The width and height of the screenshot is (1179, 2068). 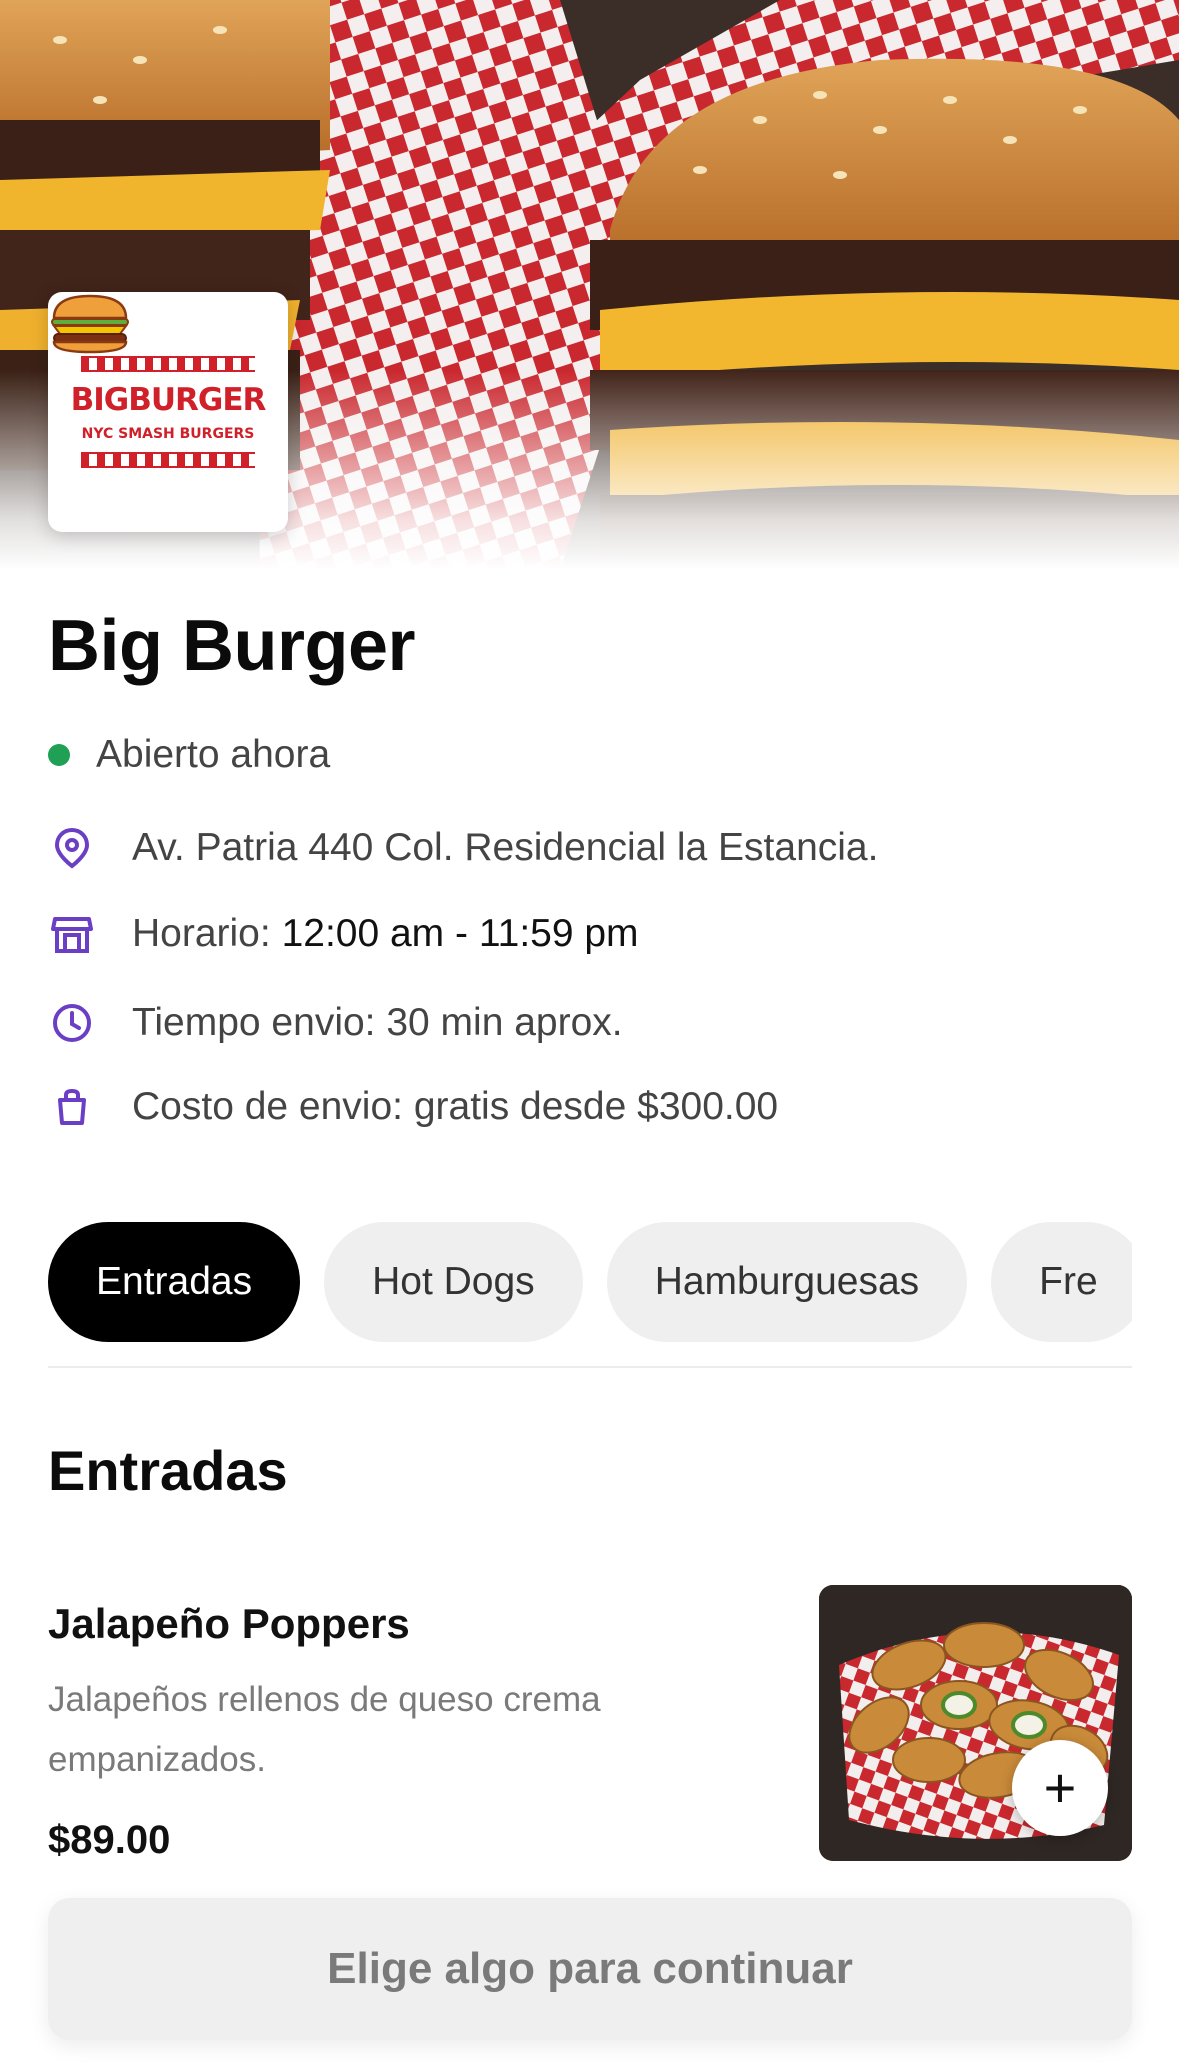 What do you see at coordinates (72, 1023) in the screenshot?
I see `clock-icon` at bounding box center [72, 1023].